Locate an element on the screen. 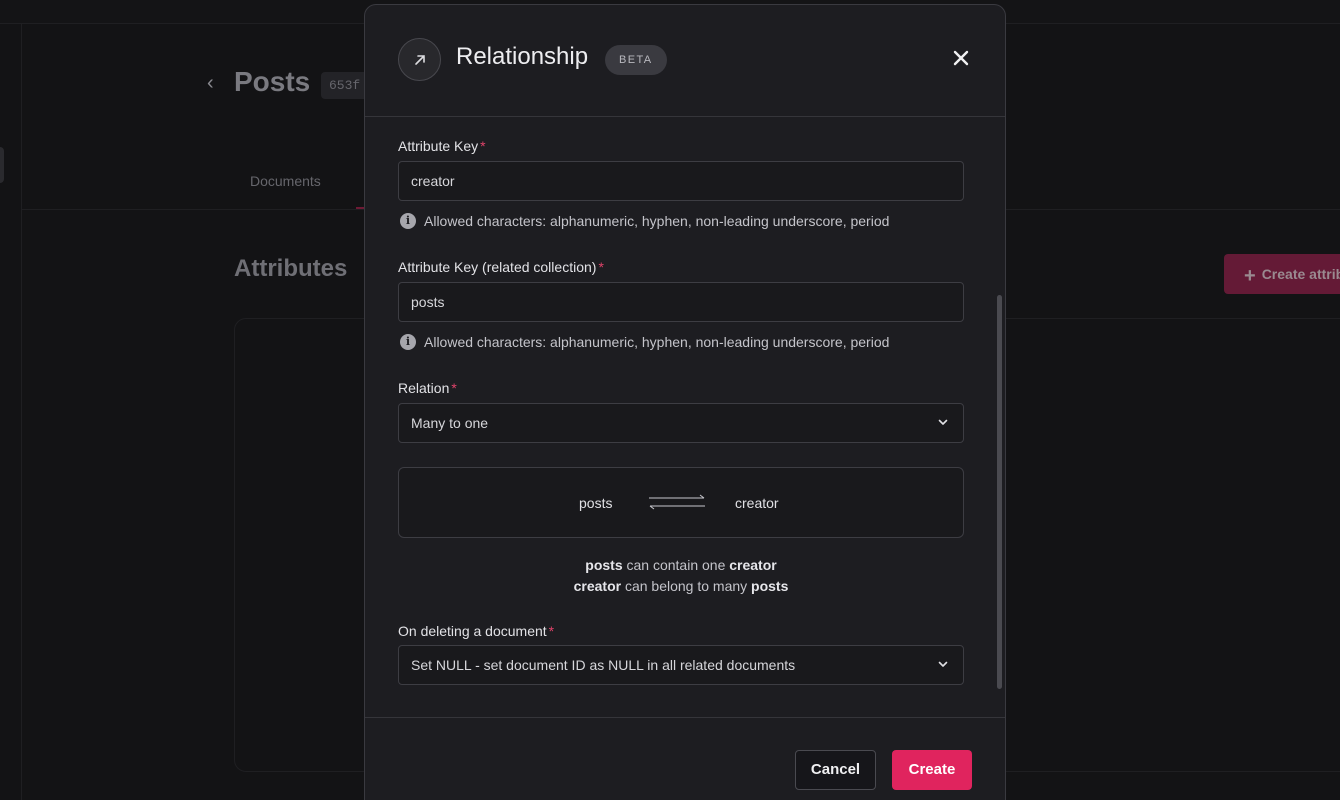 The height and width of the screenshot is (800, 1340). on-delete-label-text: On deleting a document is located at coordinates (472, 631).